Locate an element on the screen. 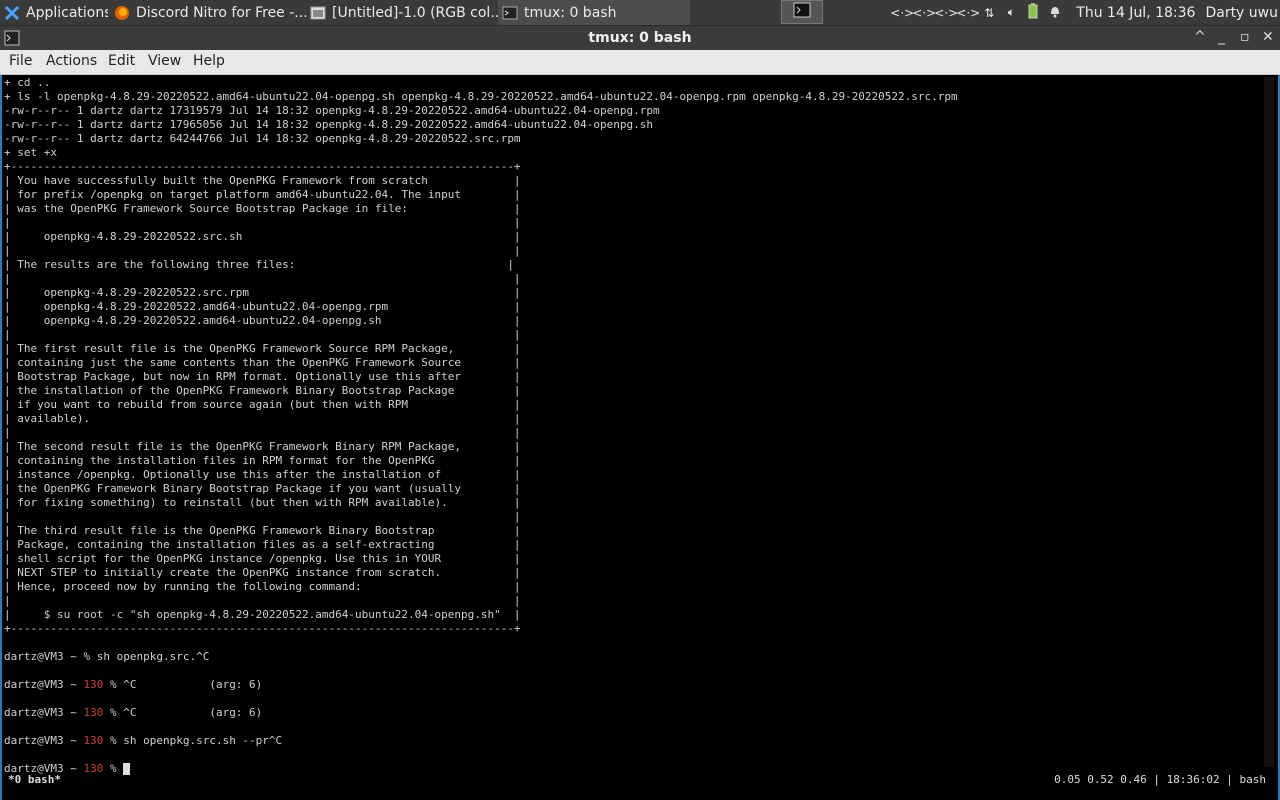 The image size is (1280, 800). minimize-button: _ is located at coordinates (1221, 37).